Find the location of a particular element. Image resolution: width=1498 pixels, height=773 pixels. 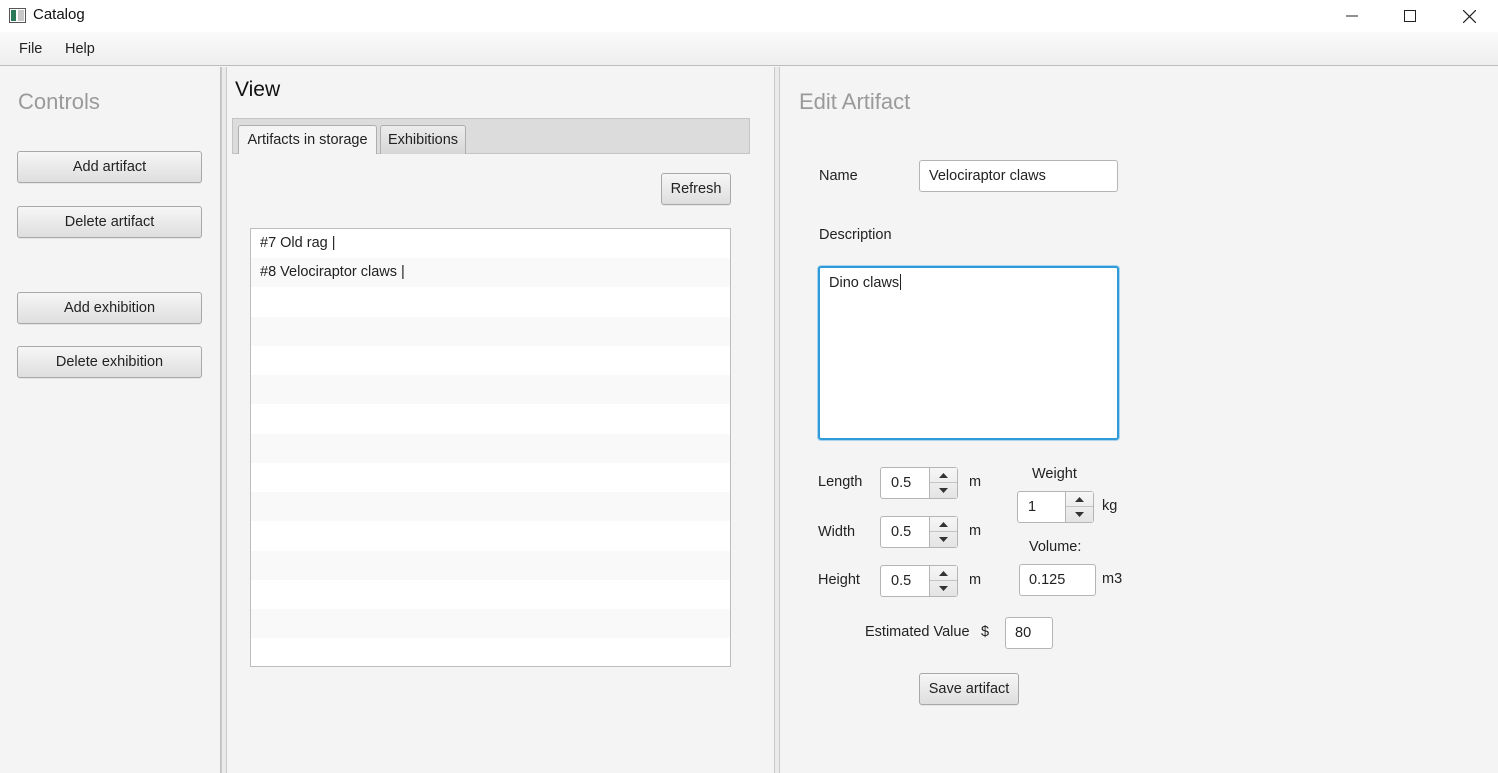

length-decrement-button is located at coordinates (943, 490).